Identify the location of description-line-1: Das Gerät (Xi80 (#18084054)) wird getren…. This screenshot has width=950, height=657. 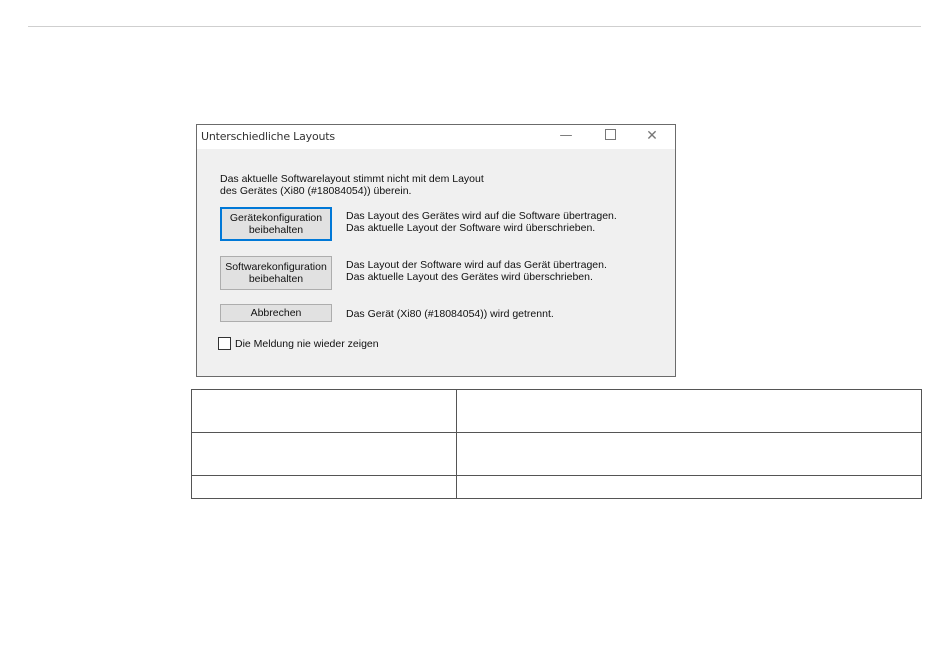
(450, 314).